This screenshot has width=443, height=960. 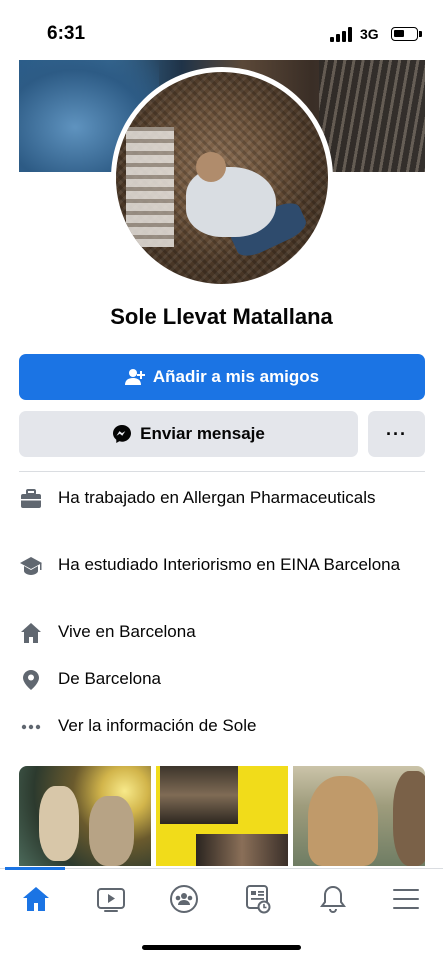 I want to click on status-time: 6:31, so click(x=66, y=33).